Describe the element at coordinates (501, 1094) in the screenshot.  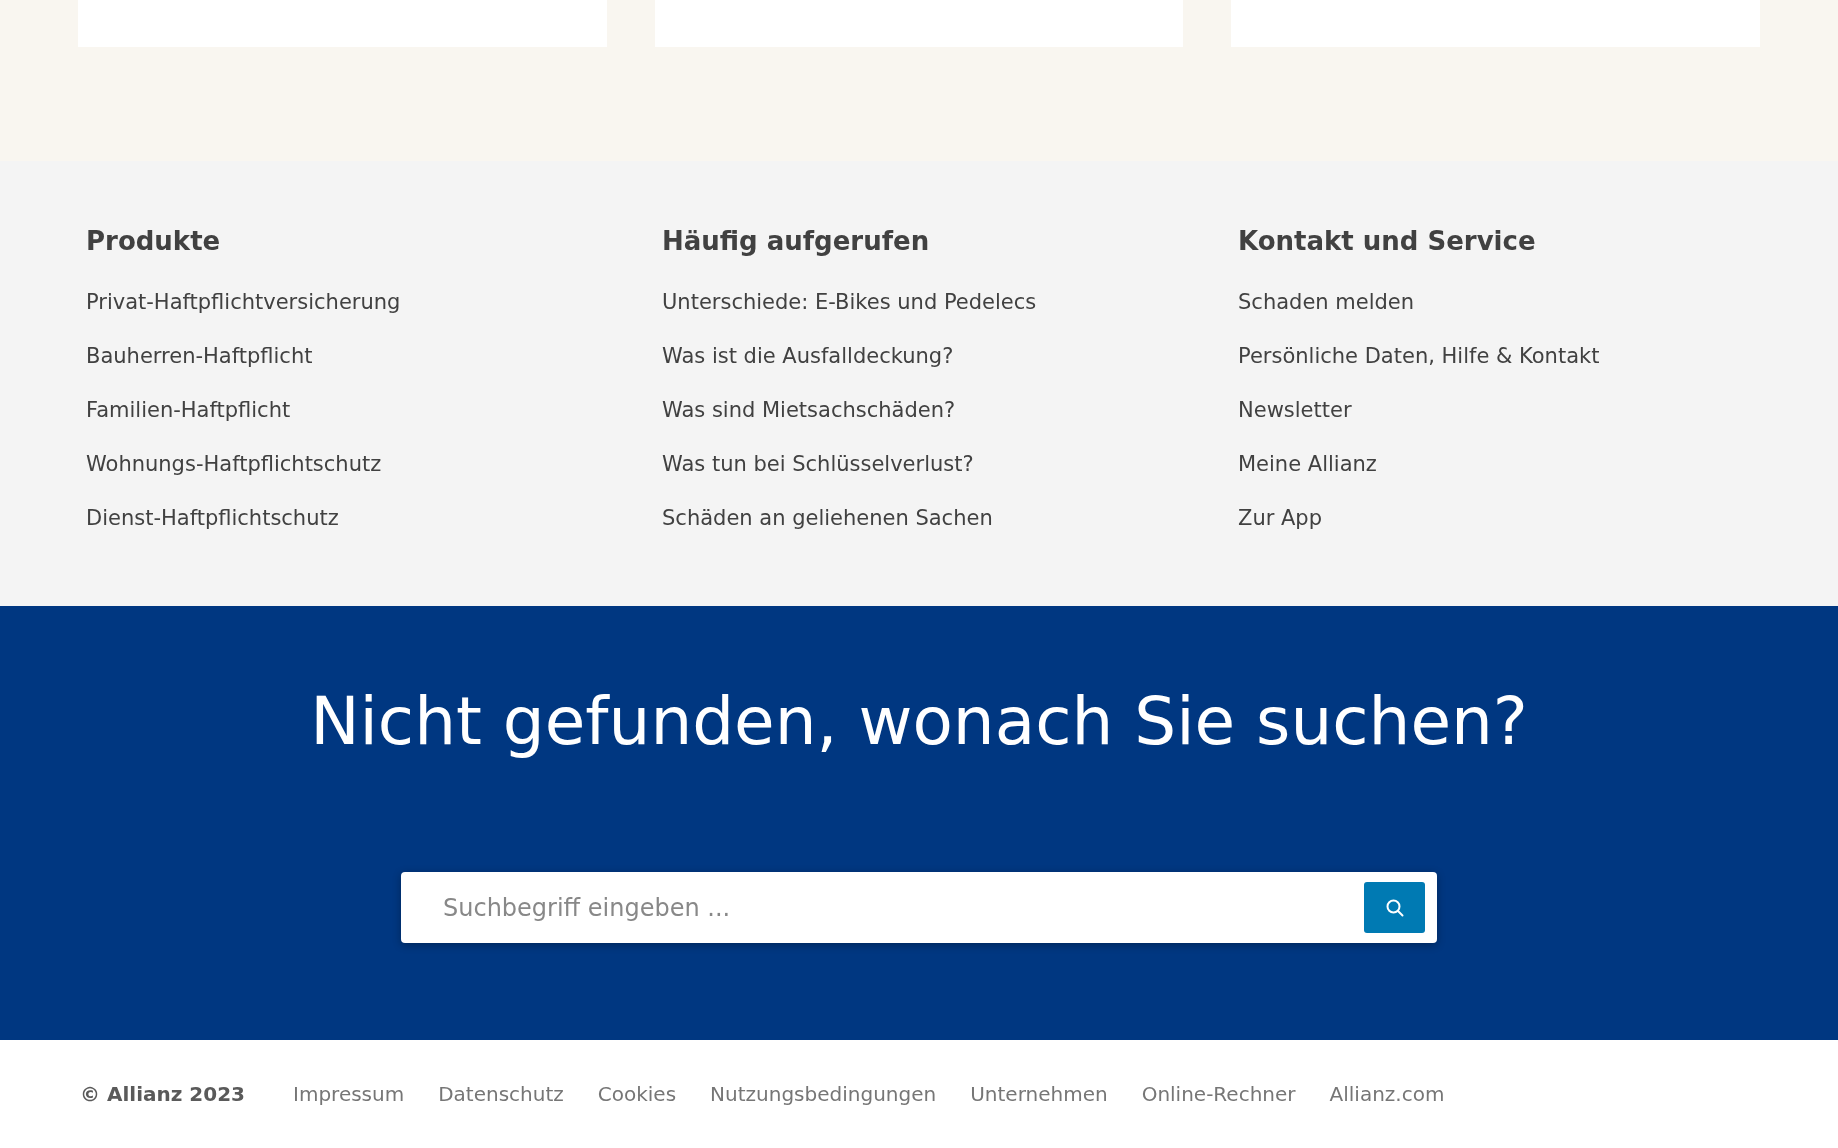
I see `footer-link: Datenschutz` at that location.